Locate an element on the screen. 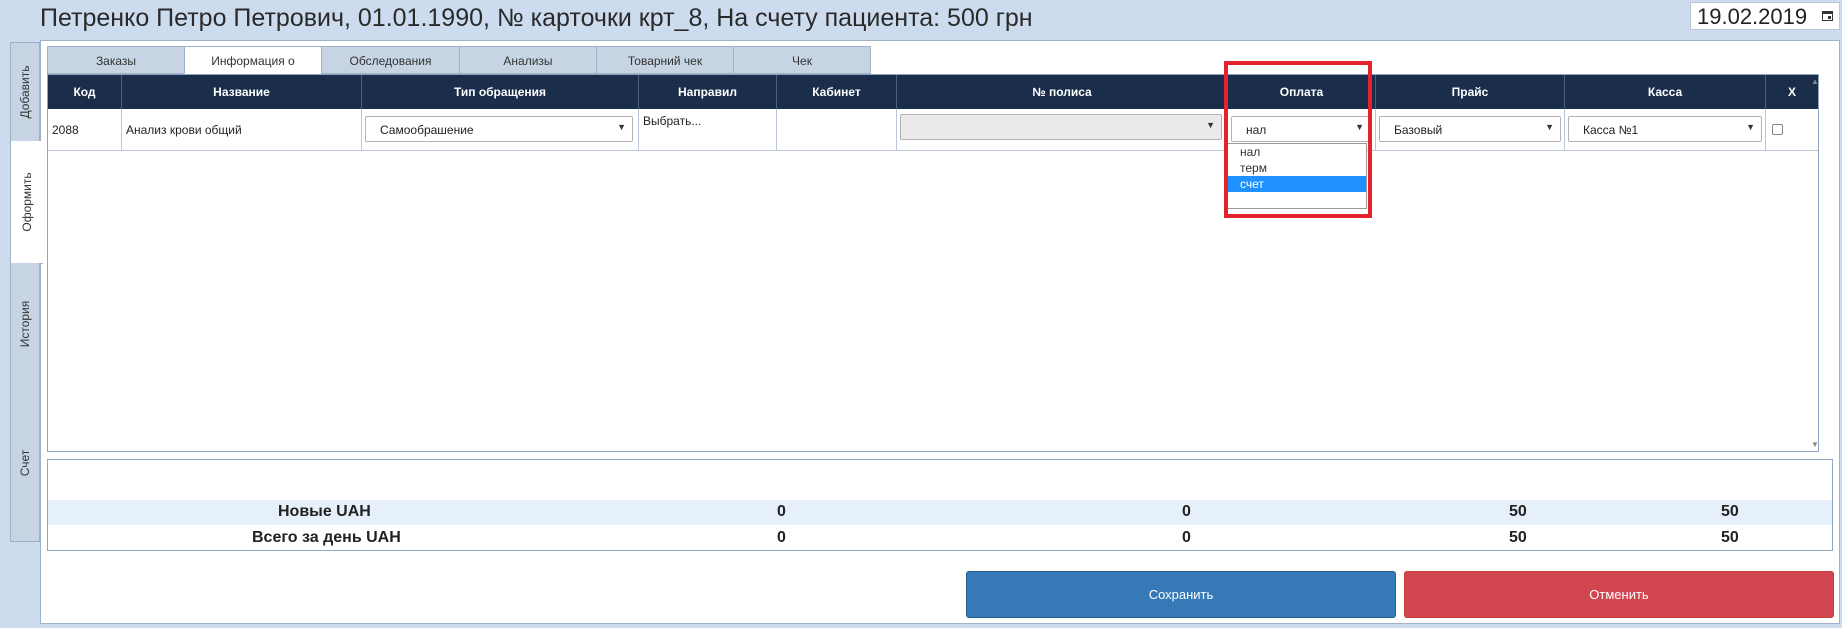 The image size is (1842, 628). cell-cashbox: Касса №1 ▼ is located at coordinates (1665, 129).